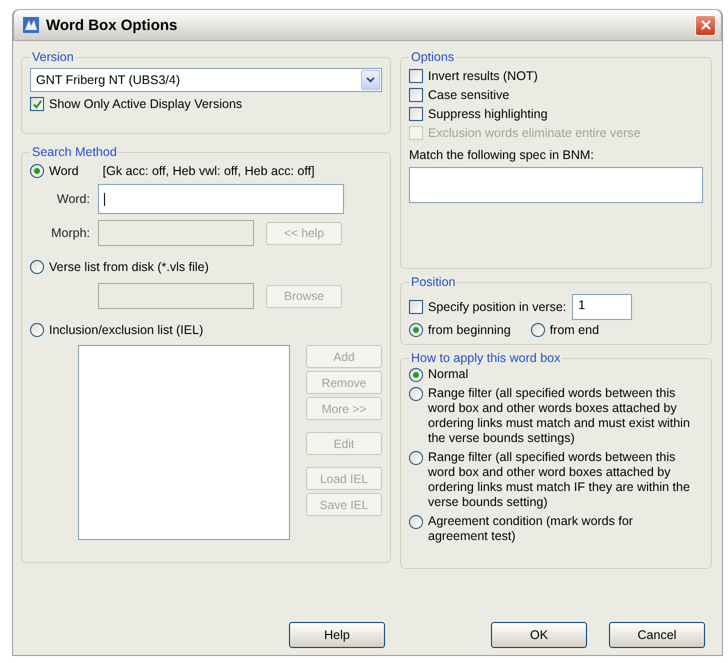 Image resolution: width=728 pixels, height=663 pixels. I want to click on group-label: Options, so click(433, 57).